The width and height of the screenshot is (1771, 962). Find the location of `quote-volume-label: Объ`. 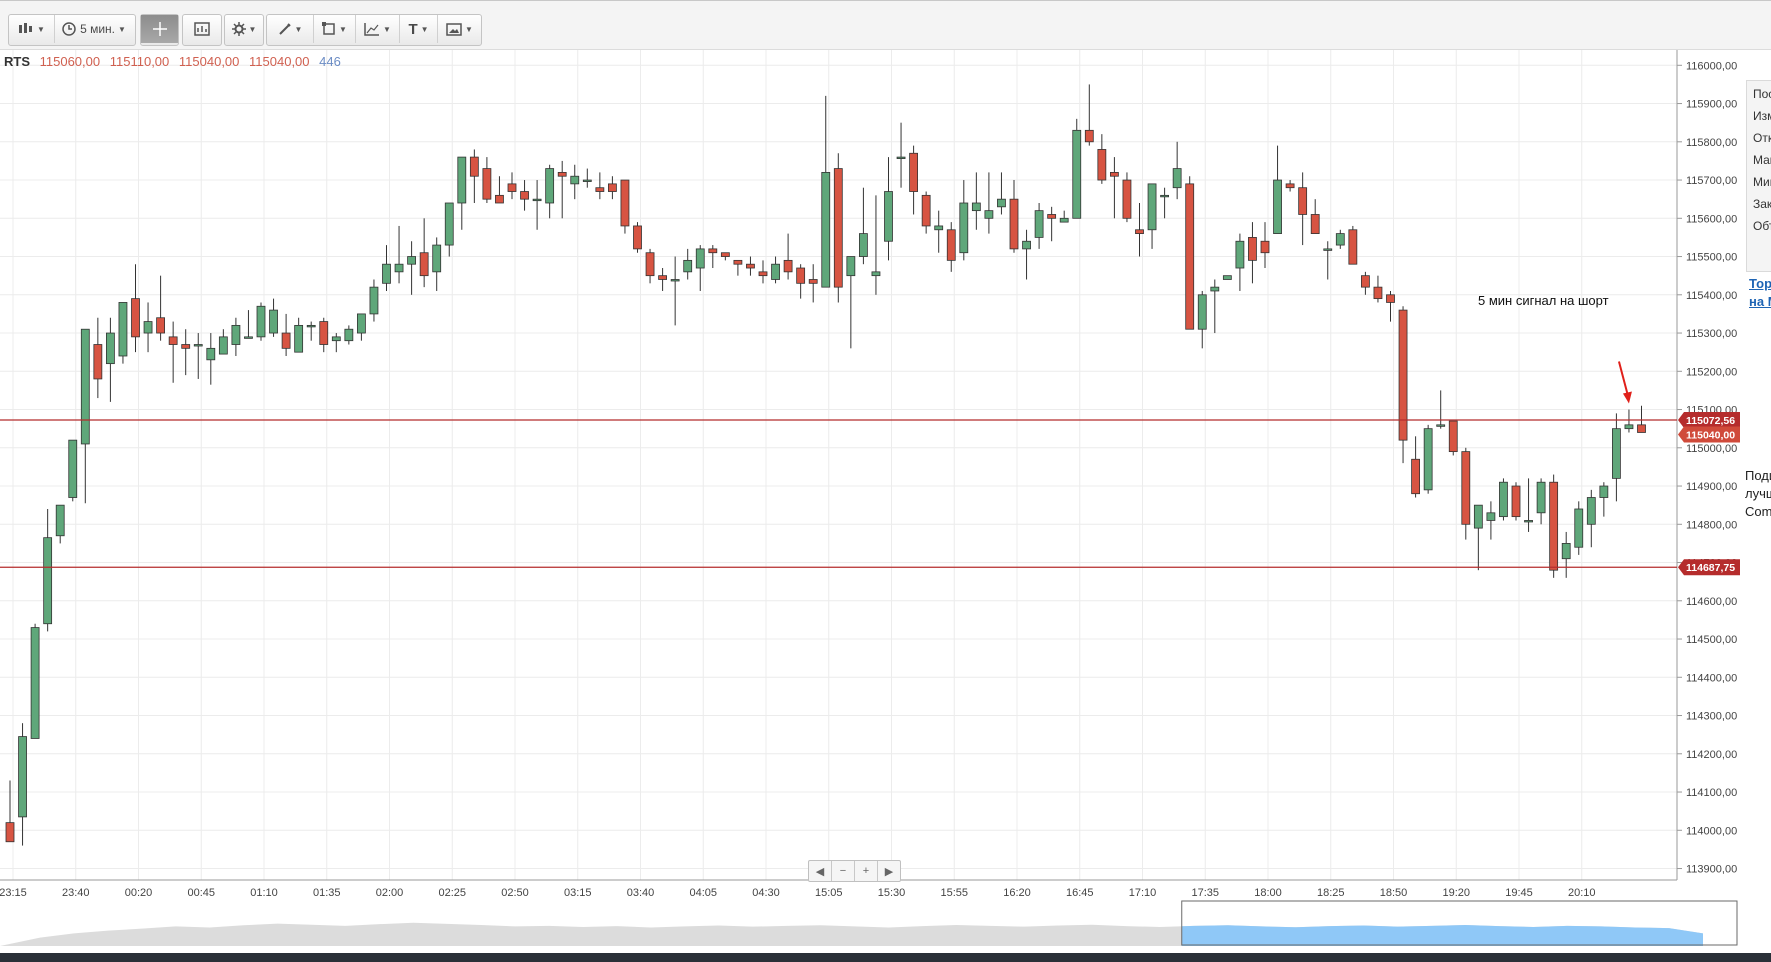

quote-volume-label: Объ is located at coordinates (1762, 226).